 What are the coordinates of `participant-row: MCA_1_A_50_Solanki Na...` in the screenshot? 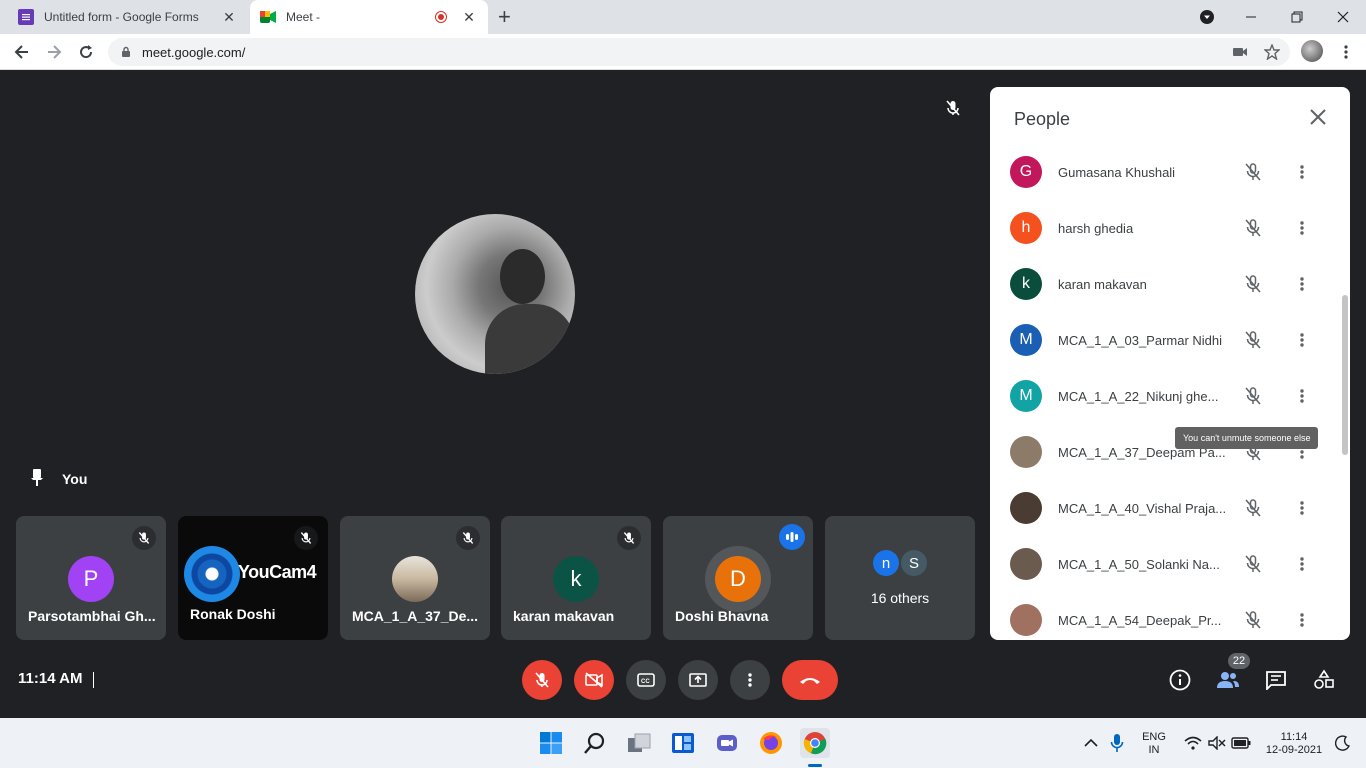 It's located at (1170, 564).